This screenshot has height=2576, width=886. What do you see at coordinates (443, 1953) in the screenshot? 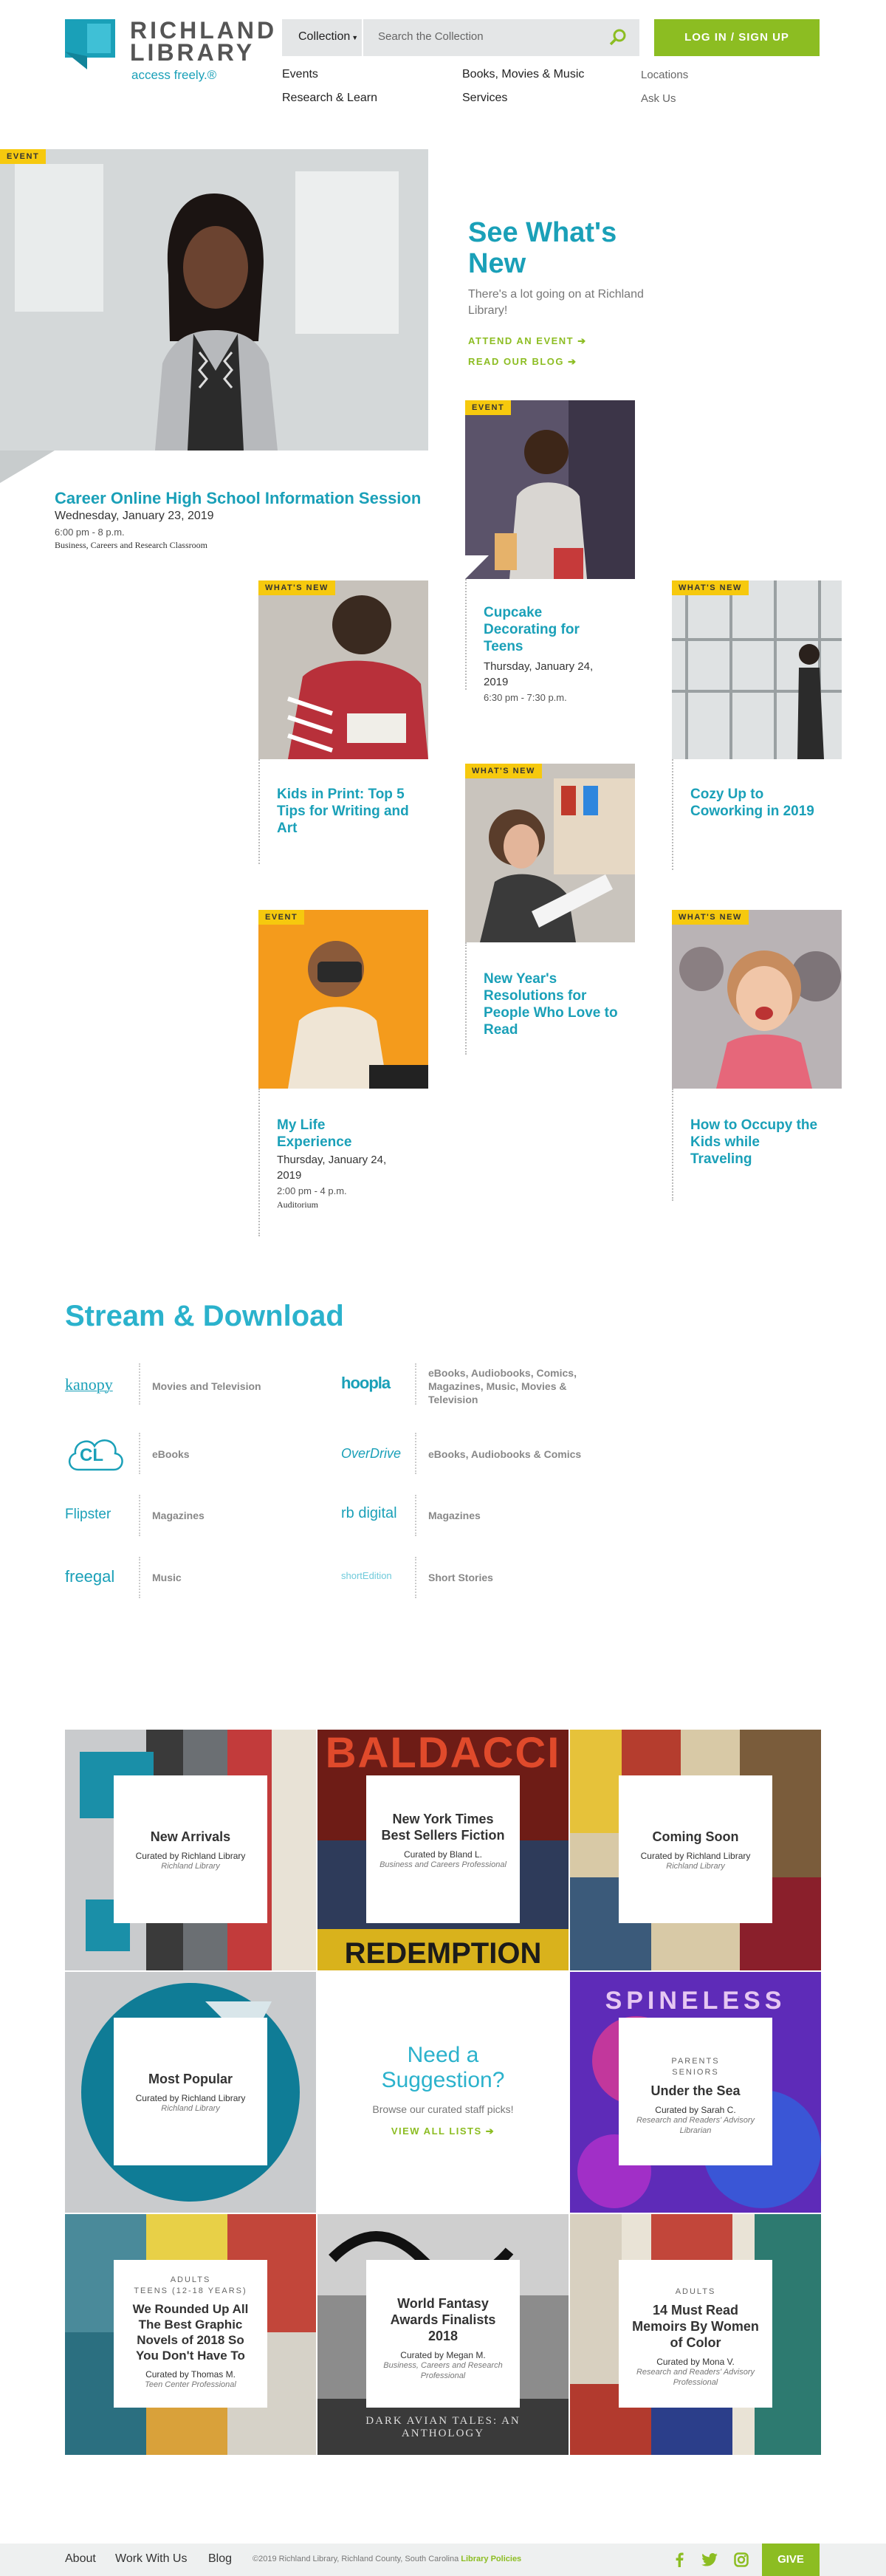
I see `cover-text-bottom: REDEMPTION` at bounding box center [443, 1953].